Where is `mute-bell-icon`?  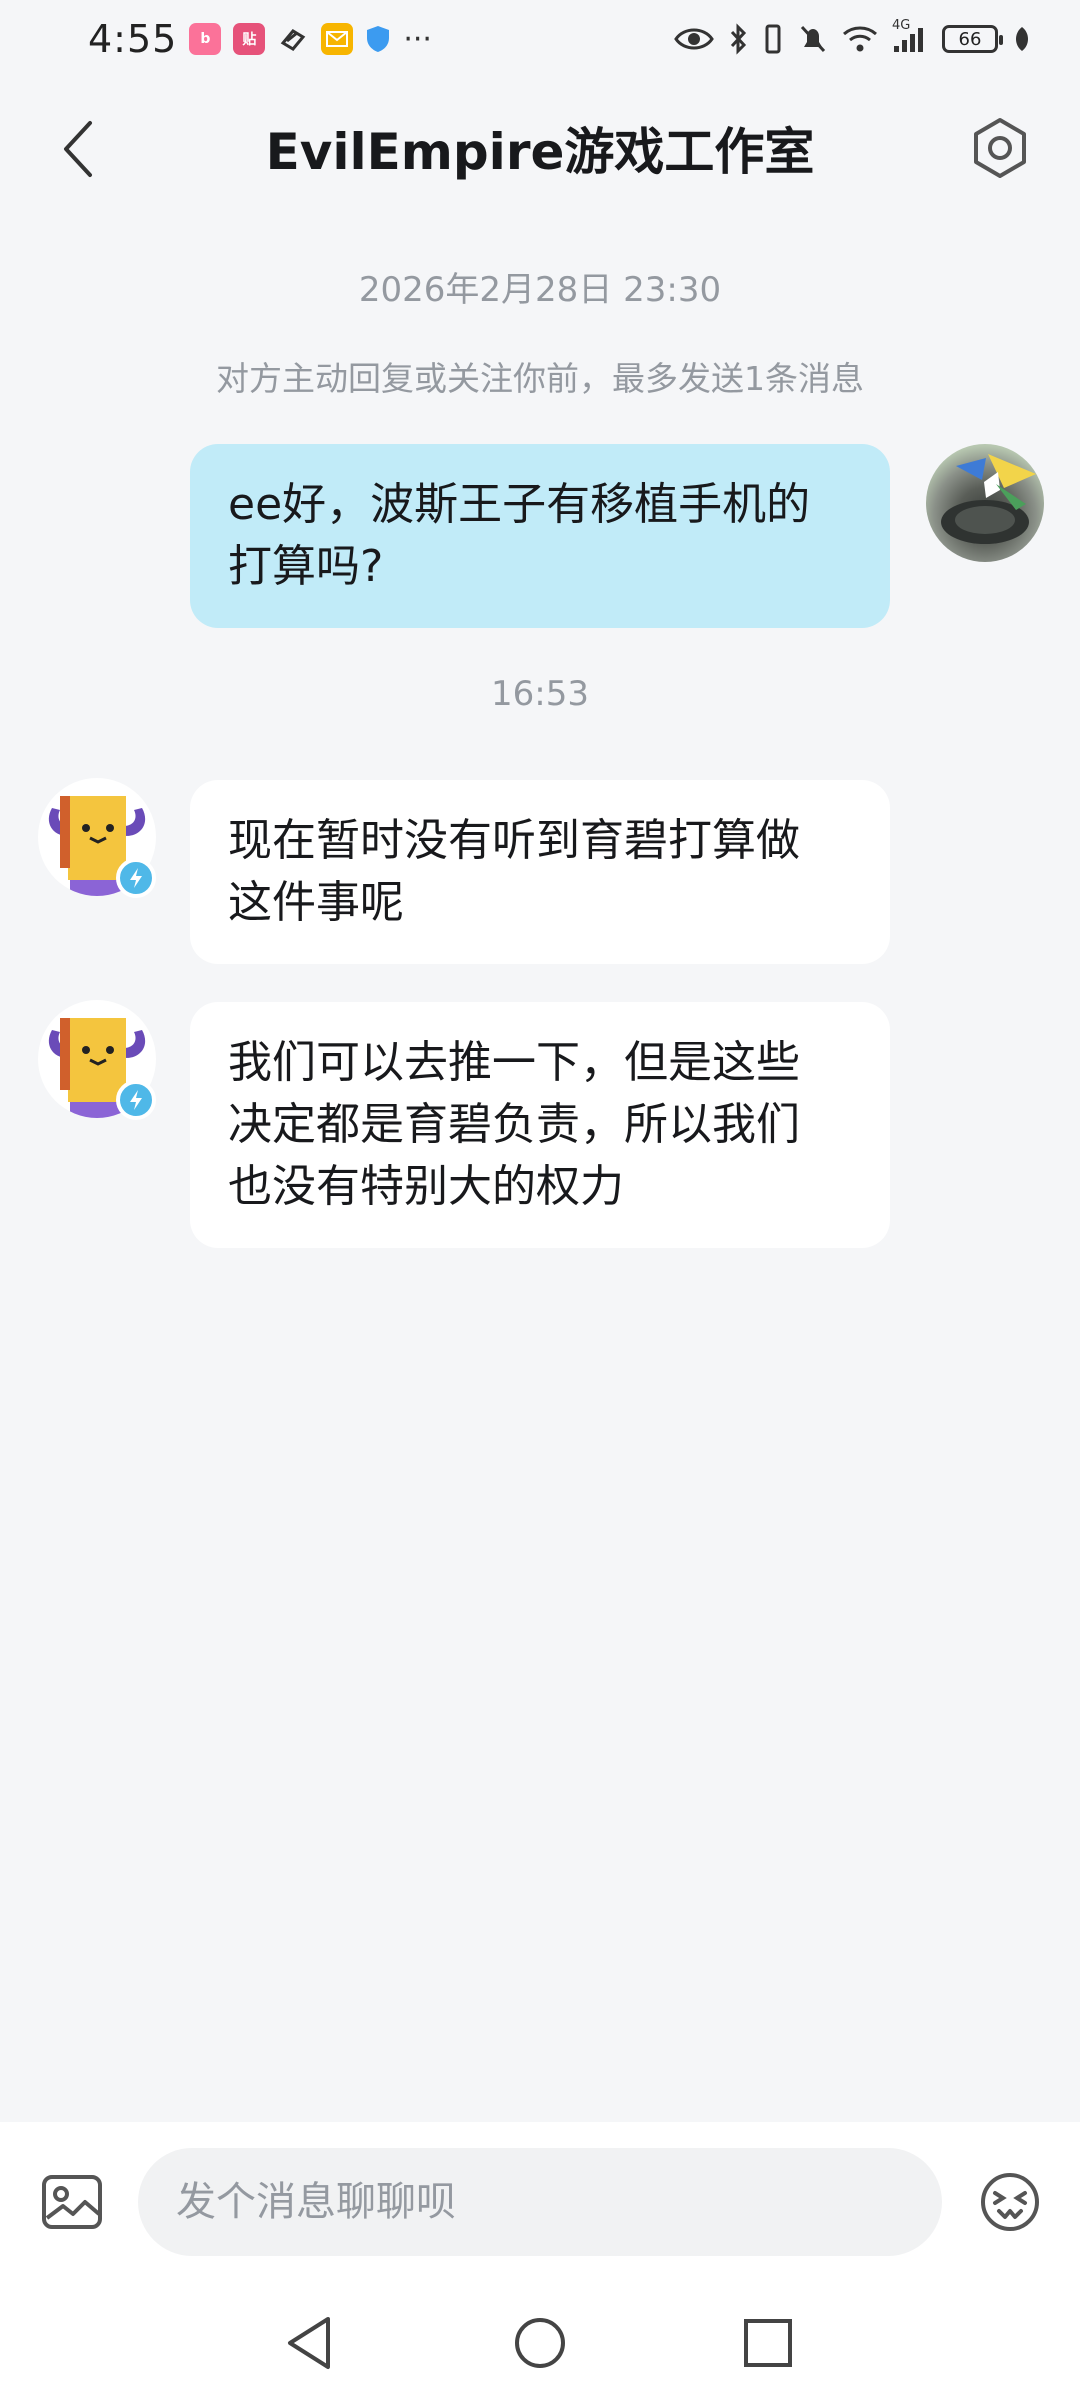 mute-bell-icon is located at coordinates (813, 39).